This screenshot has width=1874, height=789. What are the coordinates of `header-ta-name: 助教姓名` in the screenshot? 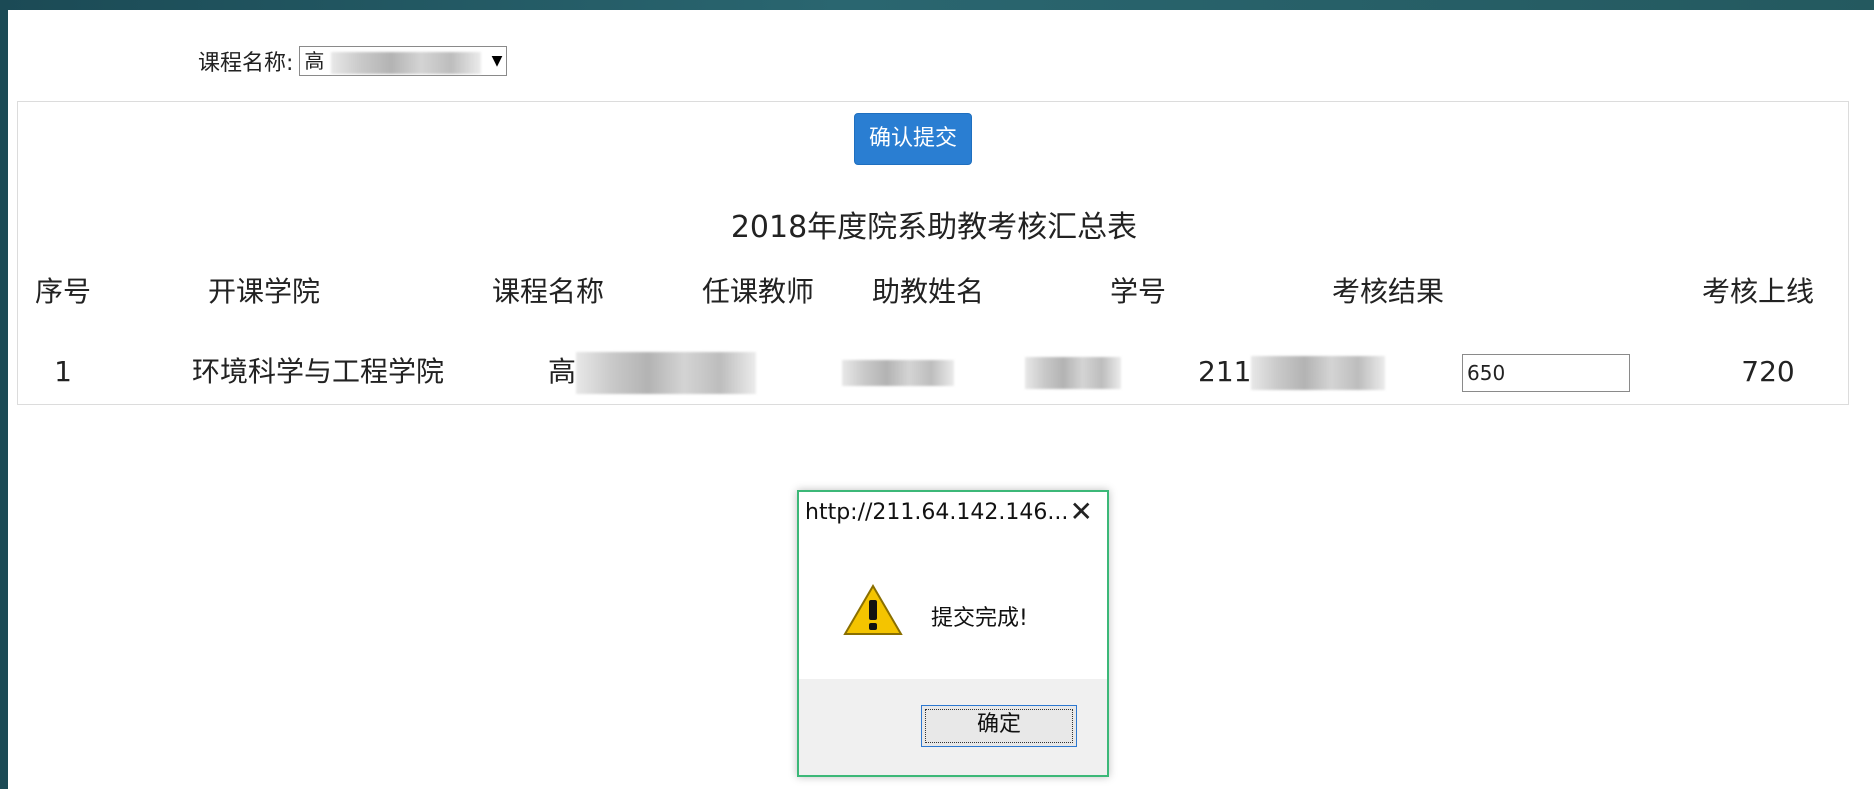 It's located at (927, 291).